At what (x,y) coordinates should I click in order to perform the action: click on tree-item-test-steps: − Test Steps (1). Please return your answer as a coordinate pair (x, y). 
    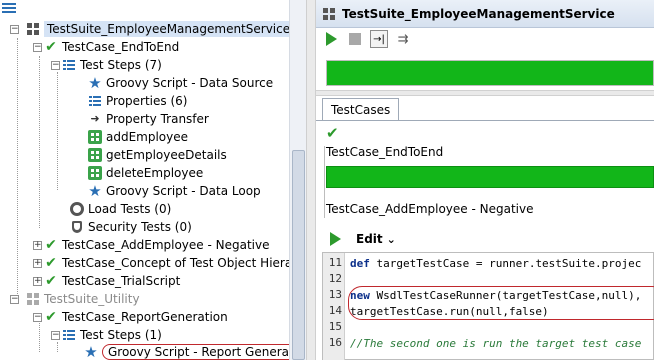
    Looking at the image, I should click on (106, 335).